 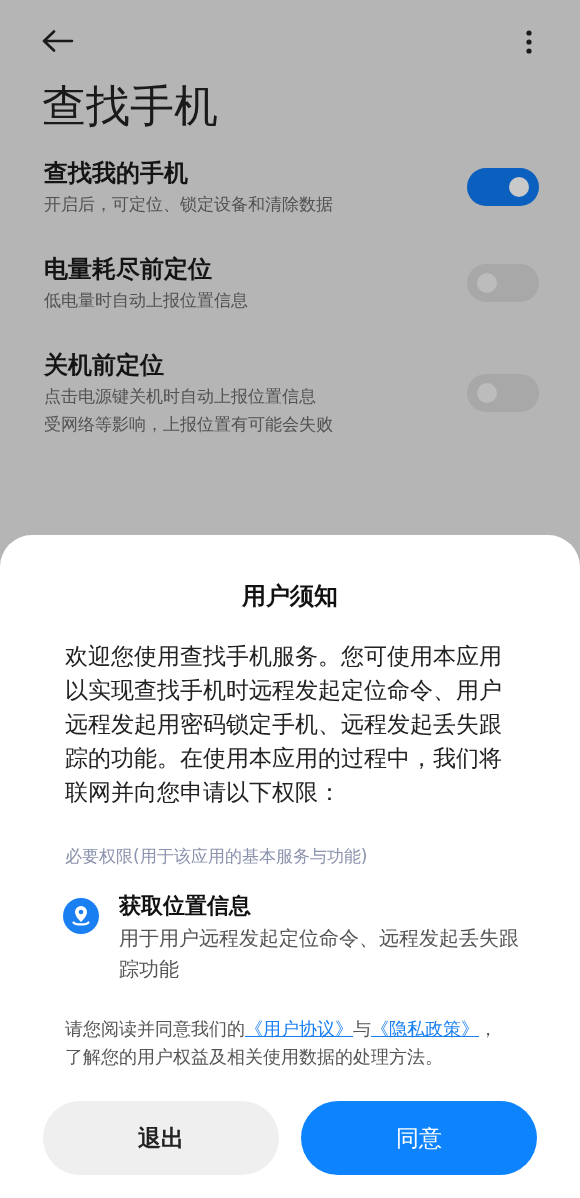 What do you see at coordinates (290, 596) in the screenshot?
I see `dialog-title: 用户须知` at bounding box center [290, 596].